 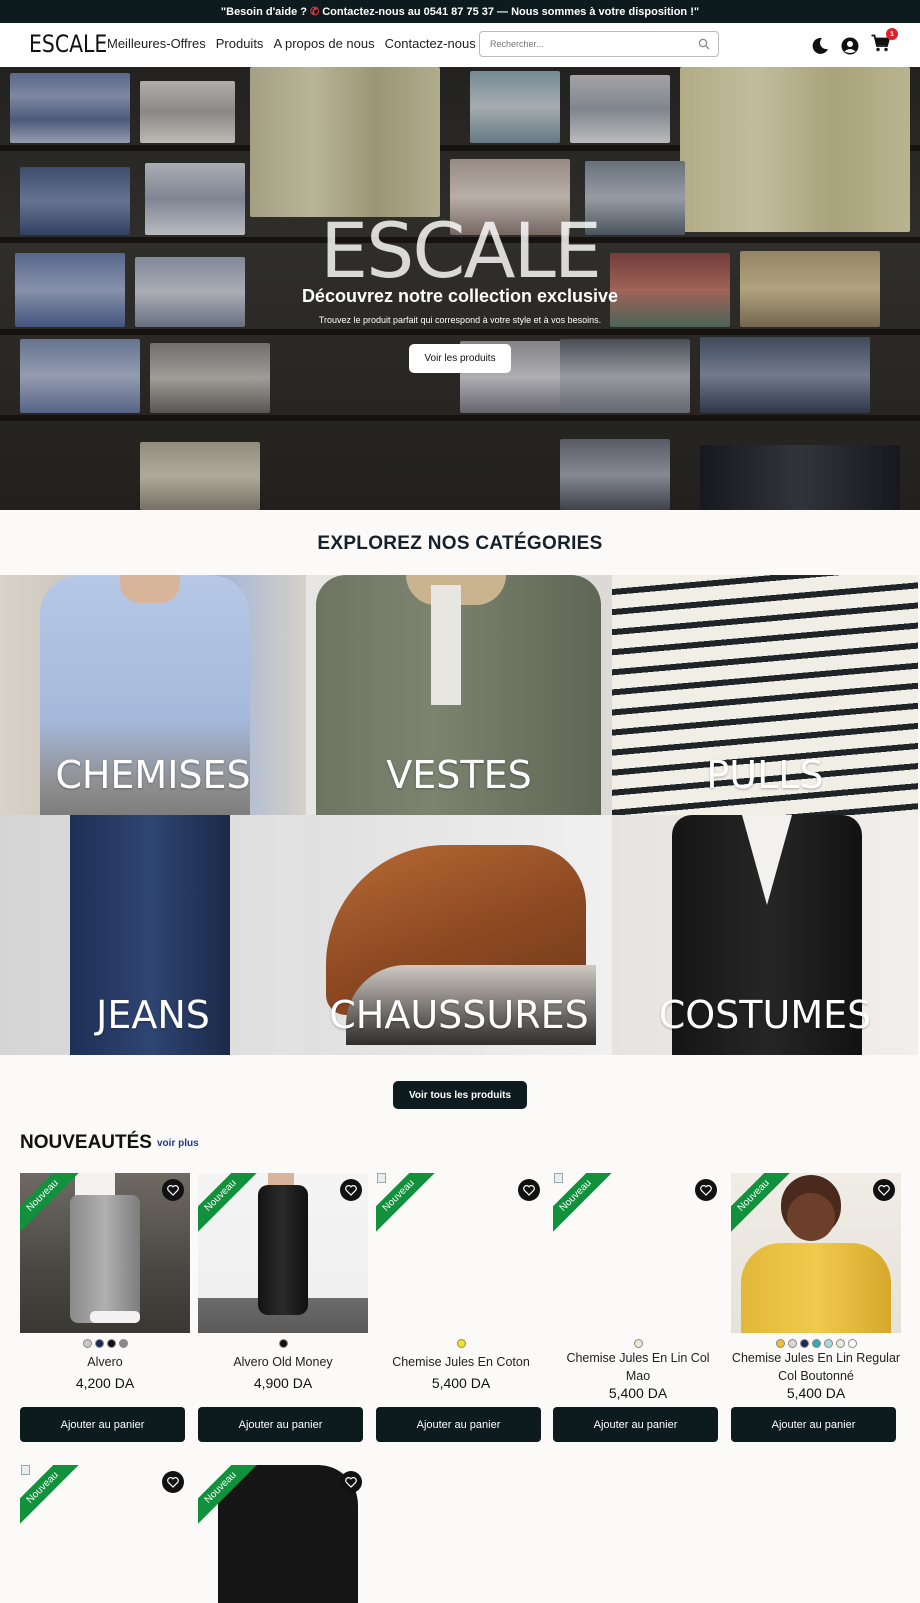 I want to click on nav-a-propos: A propos de nous, so click(x=323, y=43).